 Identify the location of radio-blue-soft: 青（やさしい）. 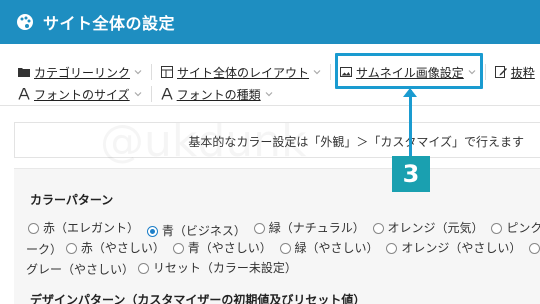
(222, 248).